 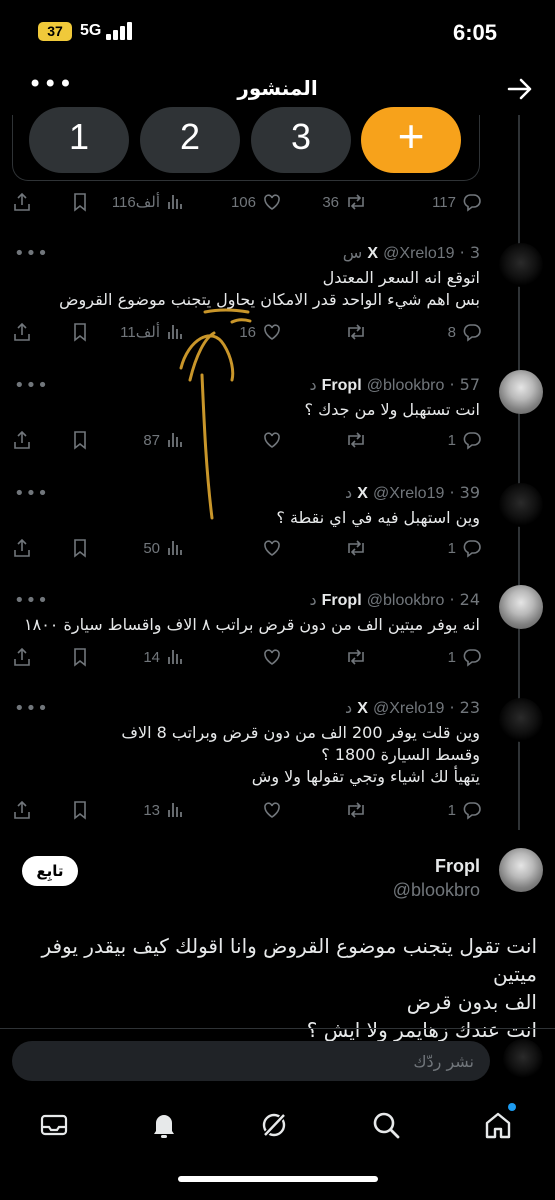 I want to click on like-button: 106, so click(x=256, y=202).